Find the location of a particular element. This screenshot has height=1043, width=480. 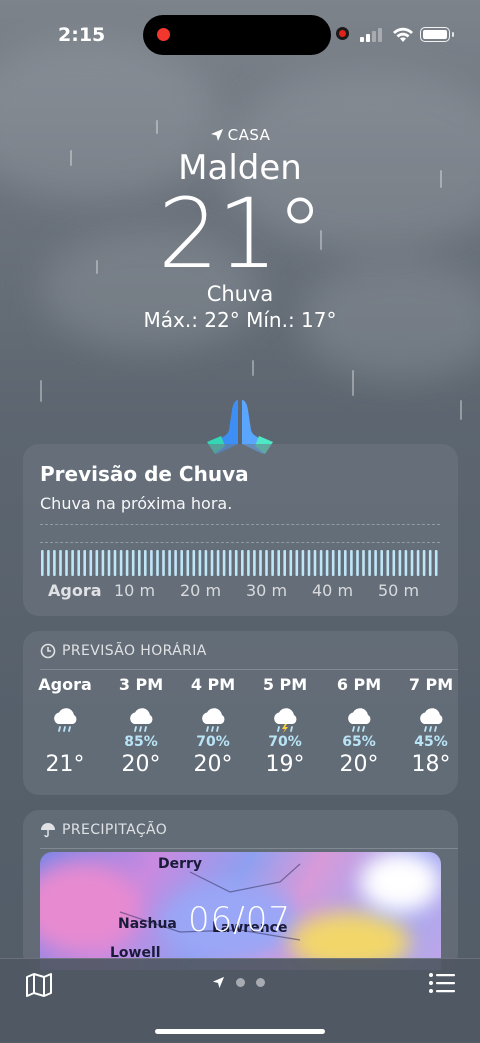

current-temperature: 21° is located at coordinates (240, 234).